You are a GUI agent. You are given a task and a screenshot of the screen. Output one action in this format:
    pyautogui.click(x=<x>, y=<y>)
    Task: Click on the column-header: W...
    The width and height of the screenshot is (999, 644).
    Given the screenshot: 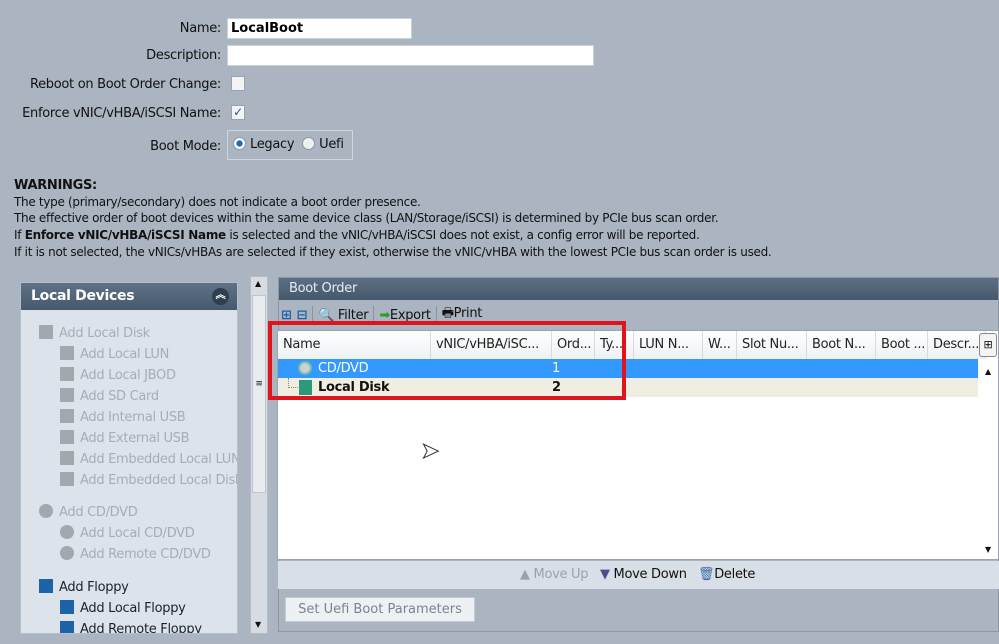 What is the action you would take?
    pyautogui.click(x=720, y=345)
    